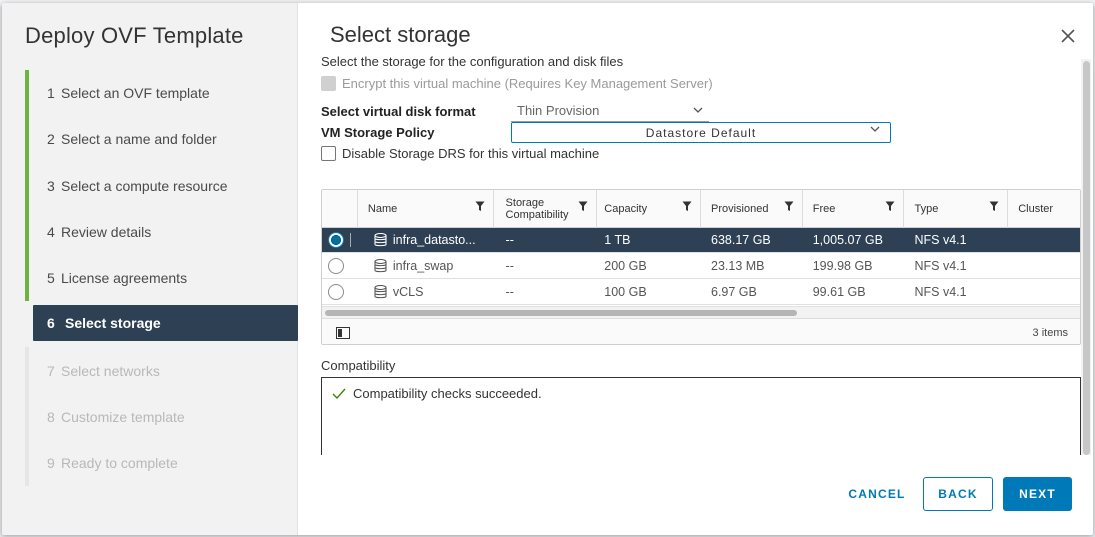 Image resolution: width=1095 pixels, height=537 pixels. I want to click on storage-policy-select: Datastore Default, so click(701, 132).